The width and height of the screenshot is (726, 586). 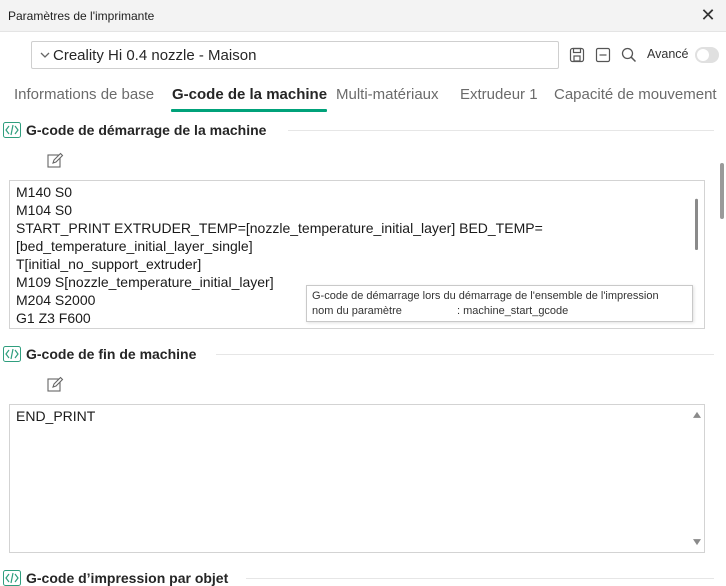 What do you see at coordinates (722, 351) in the screenshot?
I see `page-scrollbar` at bounding box center [722, 351].